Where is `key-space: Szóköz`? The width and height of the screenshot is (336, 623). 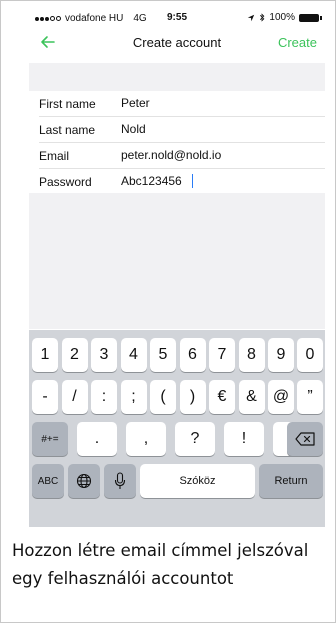 key-space: Szóköz is located at coordinates (197, 481).